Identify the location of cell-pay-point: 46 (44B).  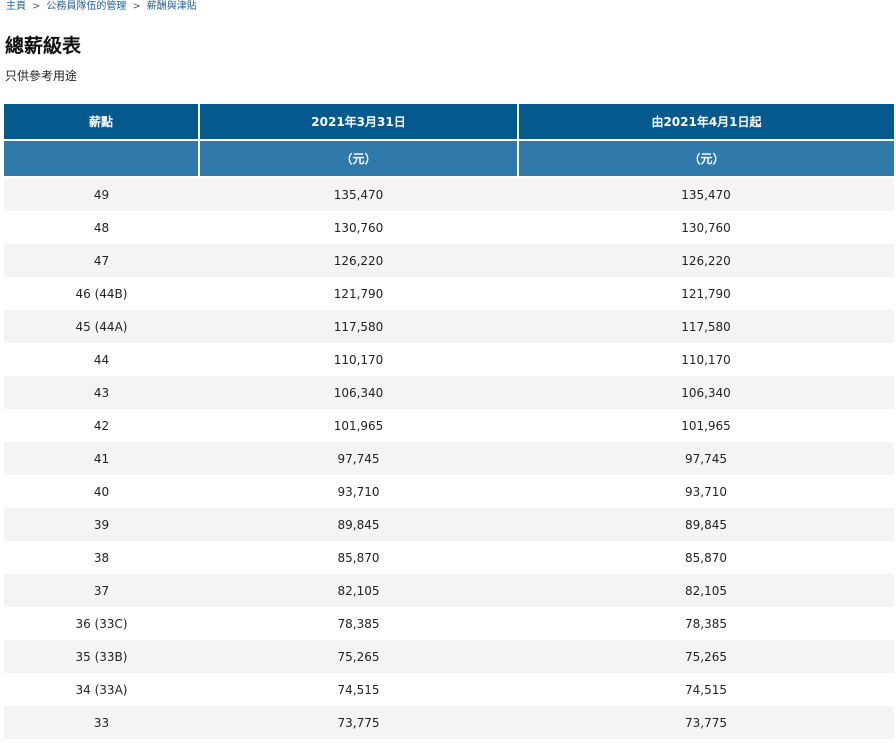
(101, 293).